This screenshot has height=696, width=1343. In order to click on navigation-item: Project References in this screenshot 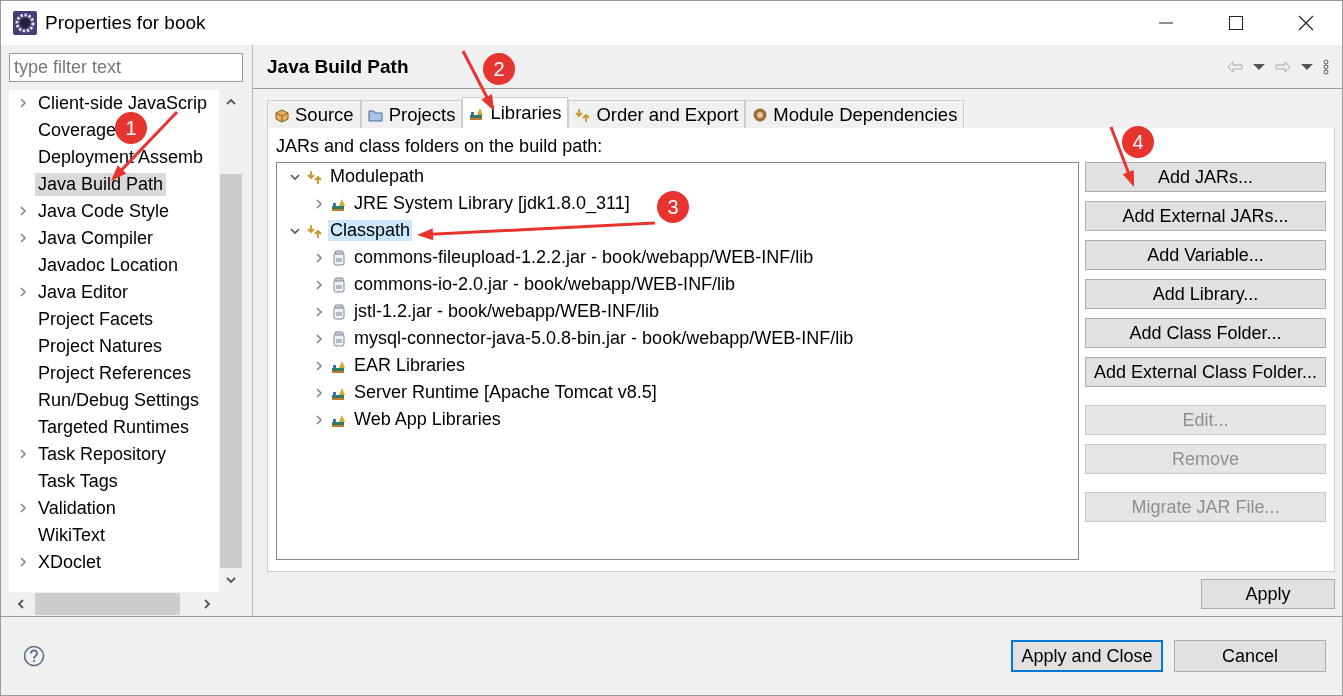, I will do `click(115, 373)`.